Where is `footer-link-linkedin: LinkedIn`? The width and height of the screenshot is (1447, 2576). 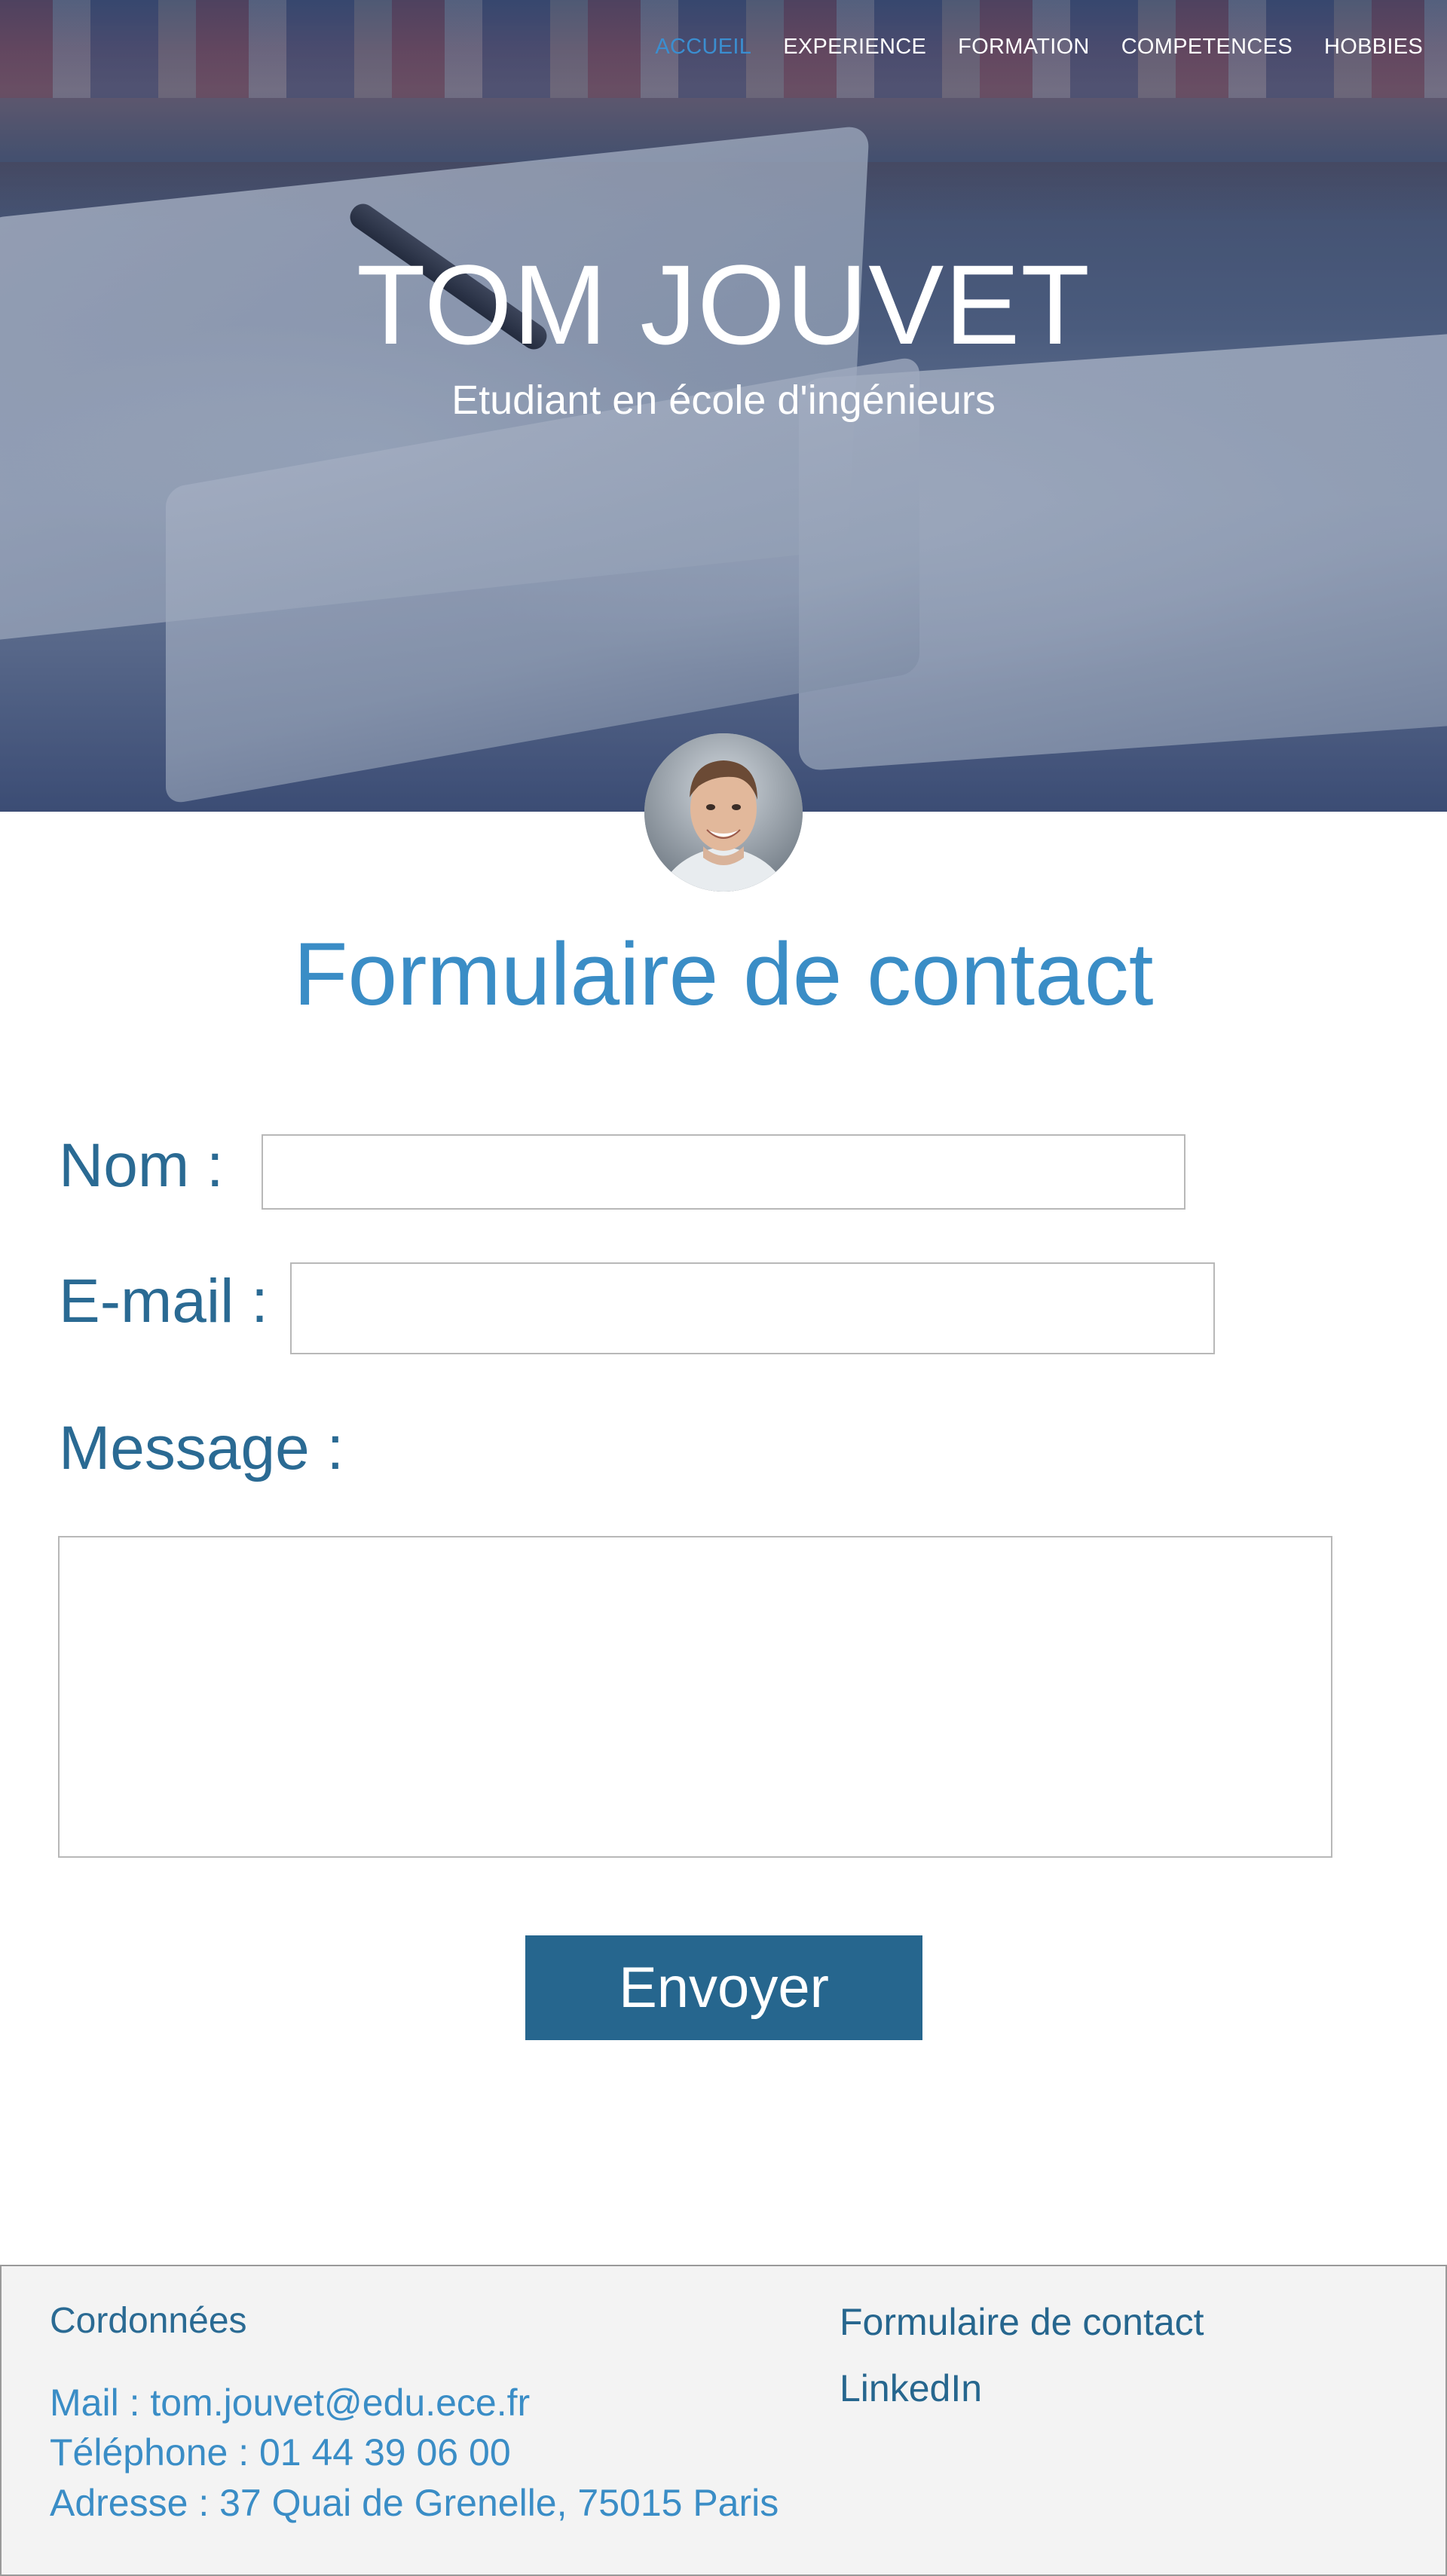
footer-link-linkedin: LinkedIn is located at coordinates (911, 2388).